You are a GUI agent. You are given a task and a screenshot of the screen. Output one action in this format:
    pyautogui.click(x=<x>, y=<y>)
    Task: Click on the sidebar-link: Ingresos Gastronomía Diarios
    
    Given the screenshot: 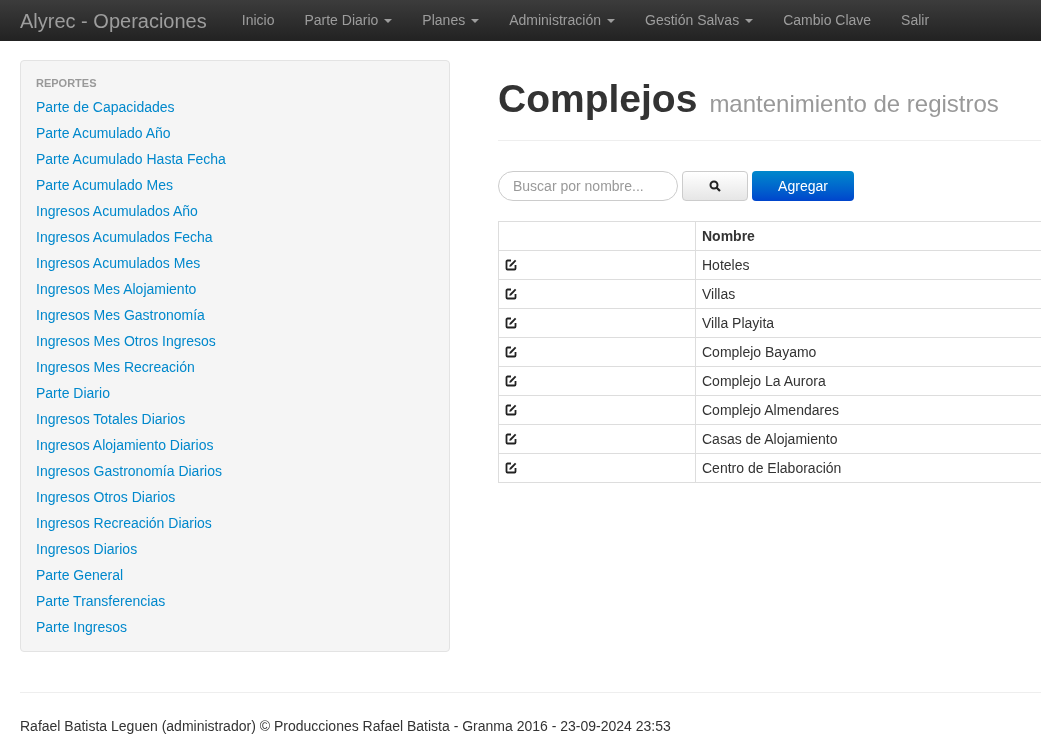 What is the action you would take?
    pyautogui.click(x=129, y=471)
    